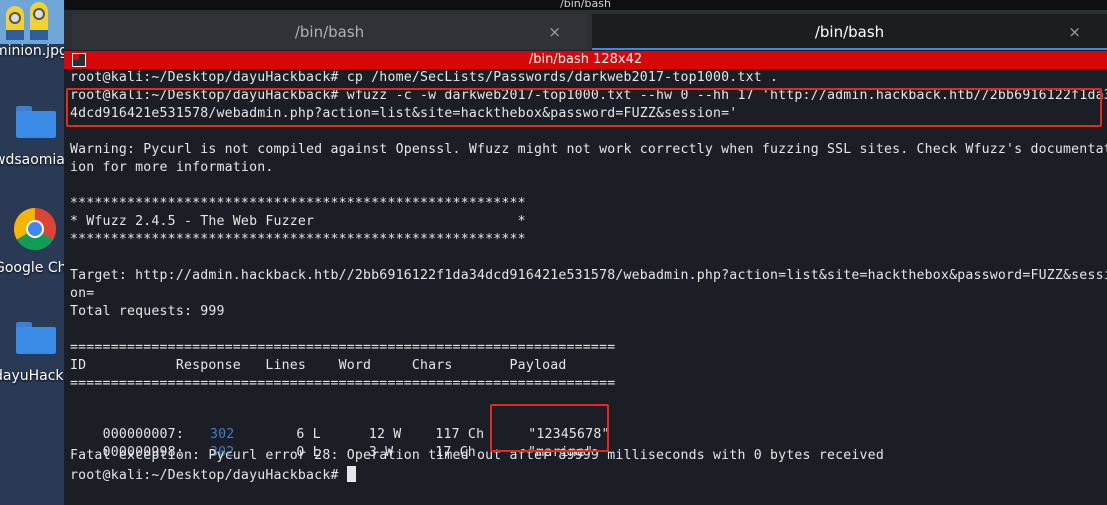 The image size is (1107, 505). I want to click on prompt-line: root@kali:~/Desktop/dayuHackback#, so click(213, 474).